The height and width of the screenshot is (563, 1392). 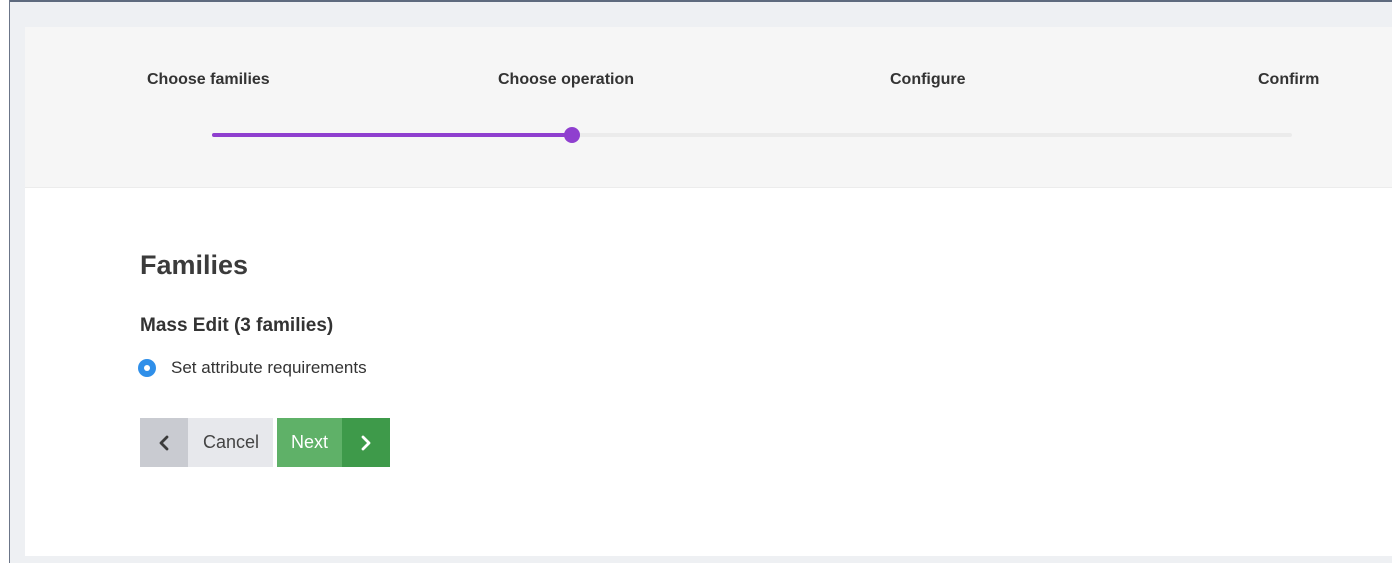 I want to click on step-confirm: Confirm, so click(x=1289, y=79).